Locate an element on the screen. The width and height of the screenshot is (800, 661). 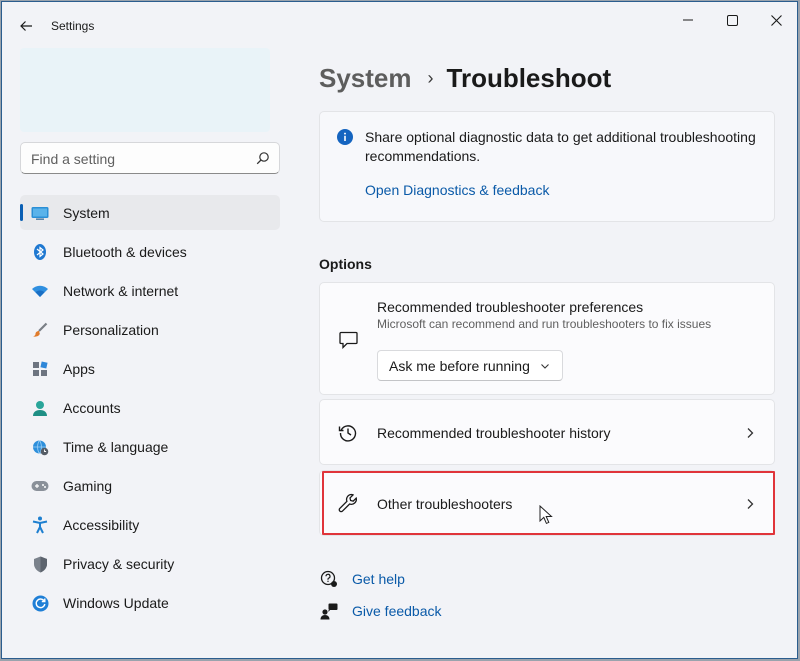
profile-area is located at coordinates (145, 90).